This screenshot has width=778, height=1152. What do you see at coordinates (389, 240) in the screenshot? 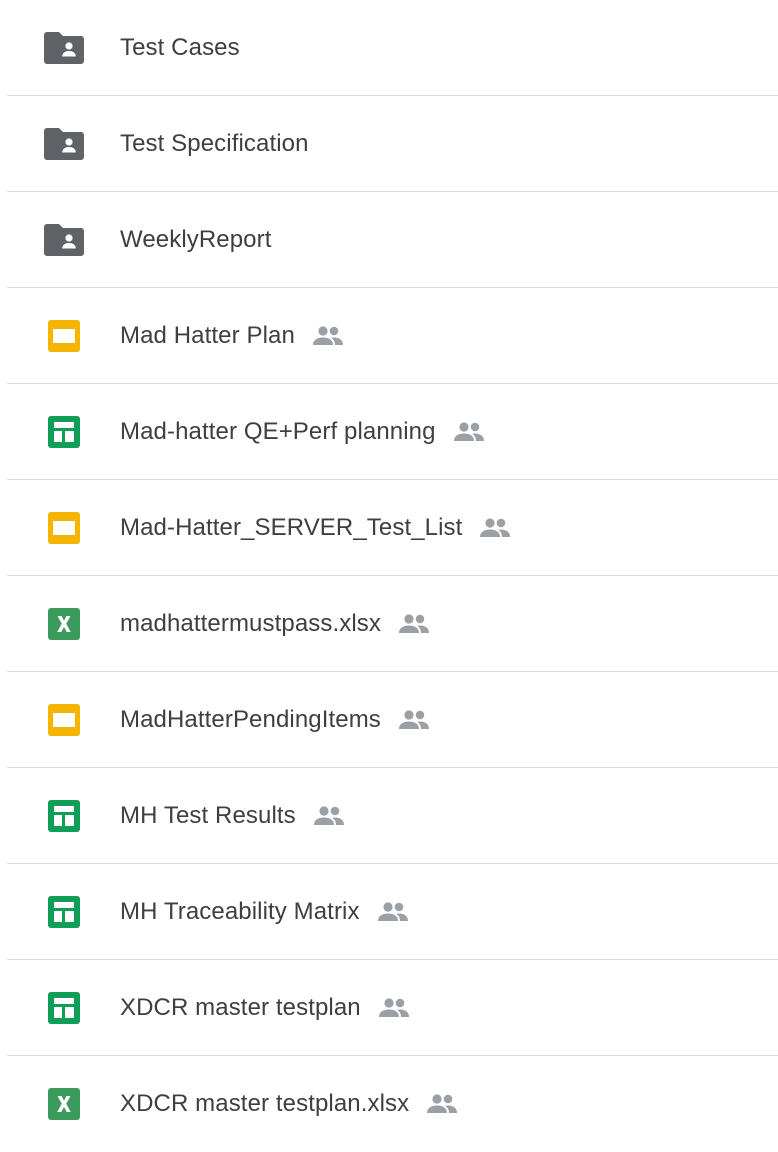
I see `file-row: WeeklyReport` at bounding box center [389, 240].